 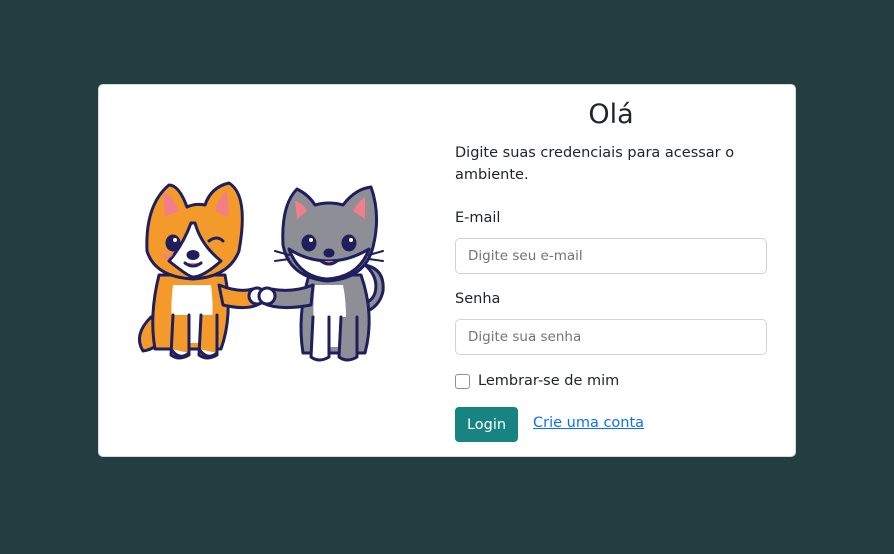 I want to click on remember-me-label: Lembrar-se de mim, so click(x=548, y=381).